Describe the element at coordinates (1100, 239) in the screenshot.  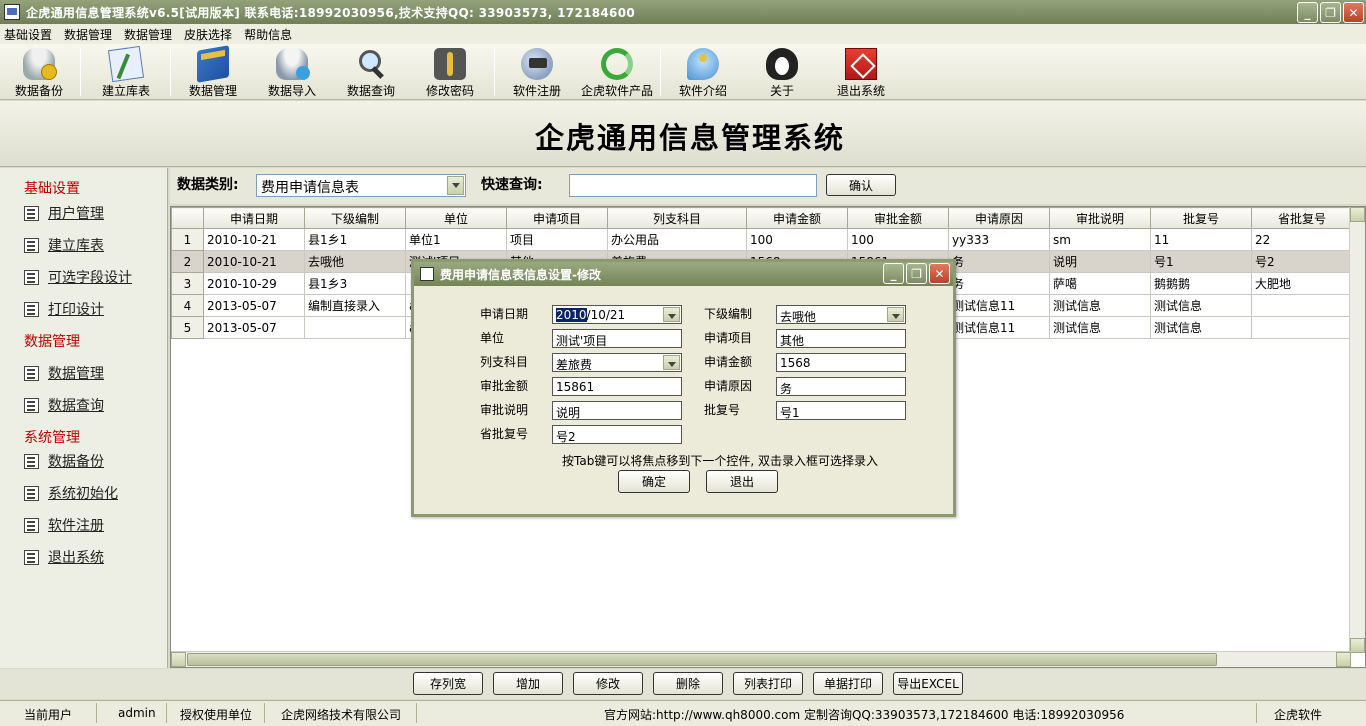
I see `table-cell: sm` at that location.